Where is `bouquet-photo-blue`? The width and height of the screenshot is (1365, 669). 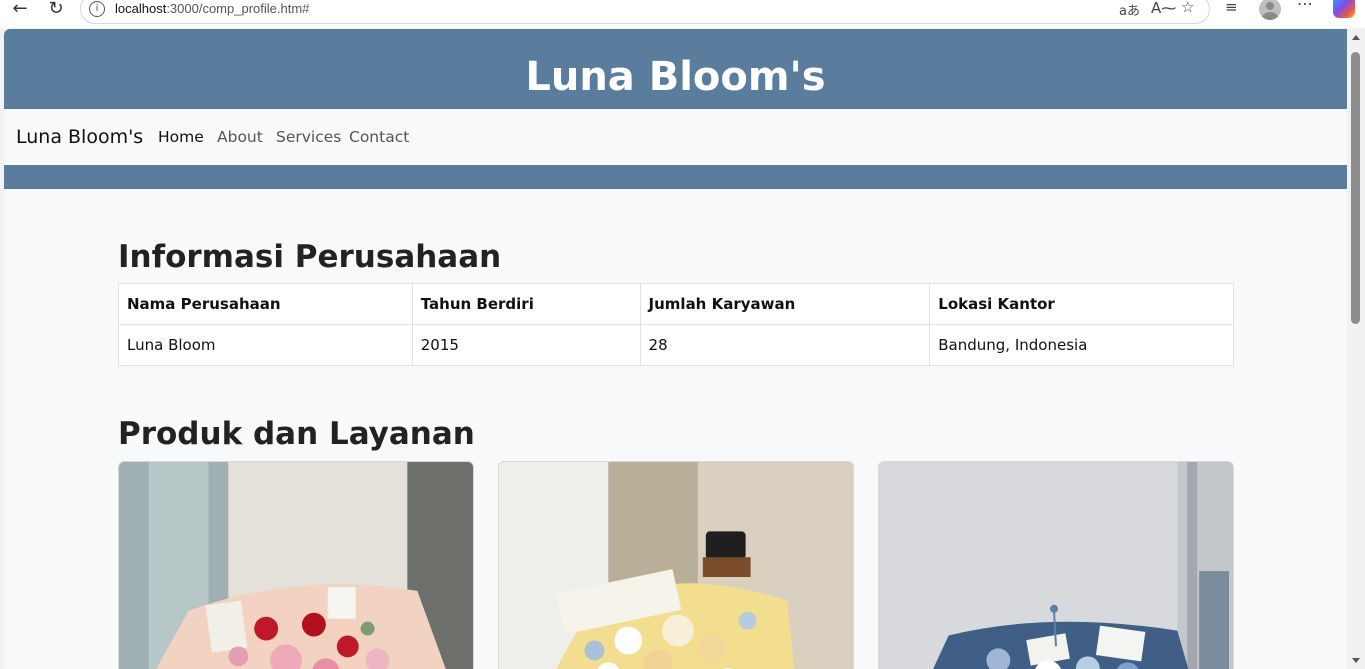
bouquet-photo-blue is located at coordinates (1056, 565).